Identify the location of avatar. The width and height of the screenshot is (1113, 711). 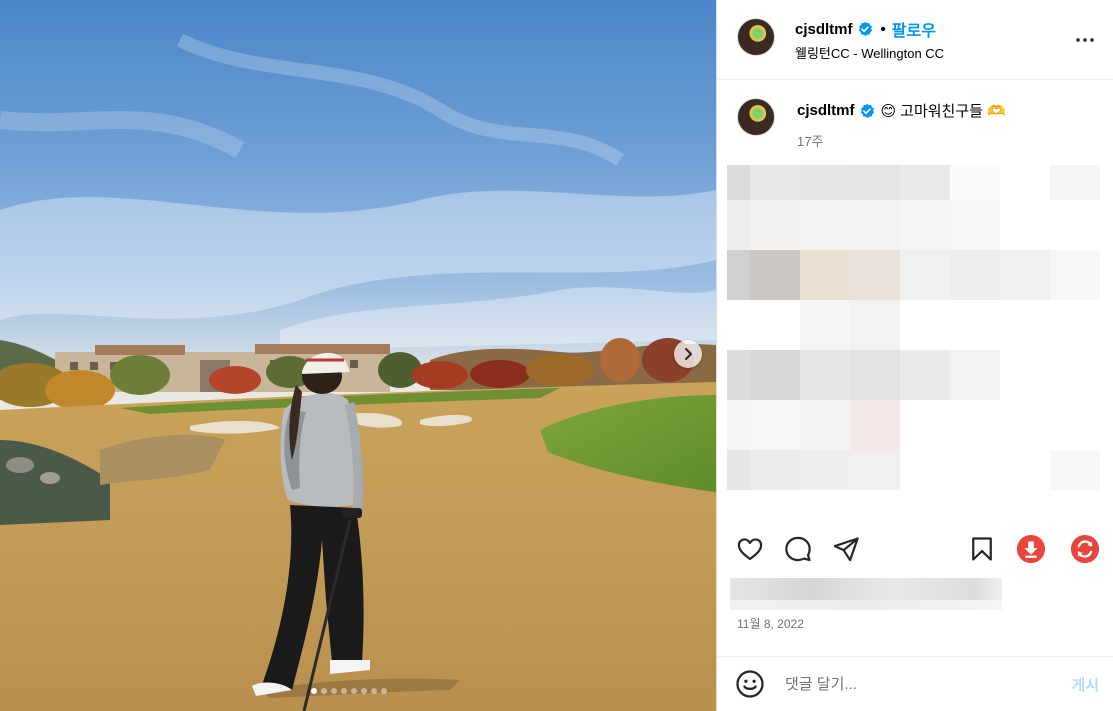
(756, 37).